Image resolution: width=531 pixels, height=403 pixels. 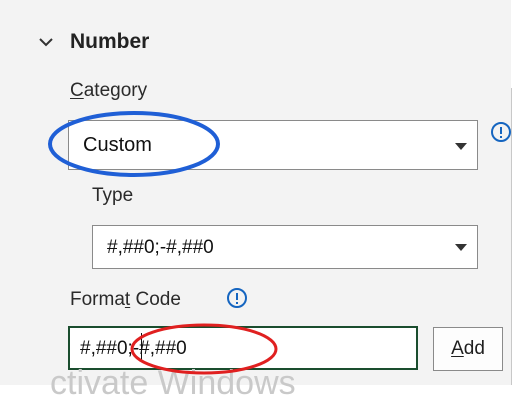 I want to click on type-value: #,##0;-#,##0, so click(x=160, y=247).